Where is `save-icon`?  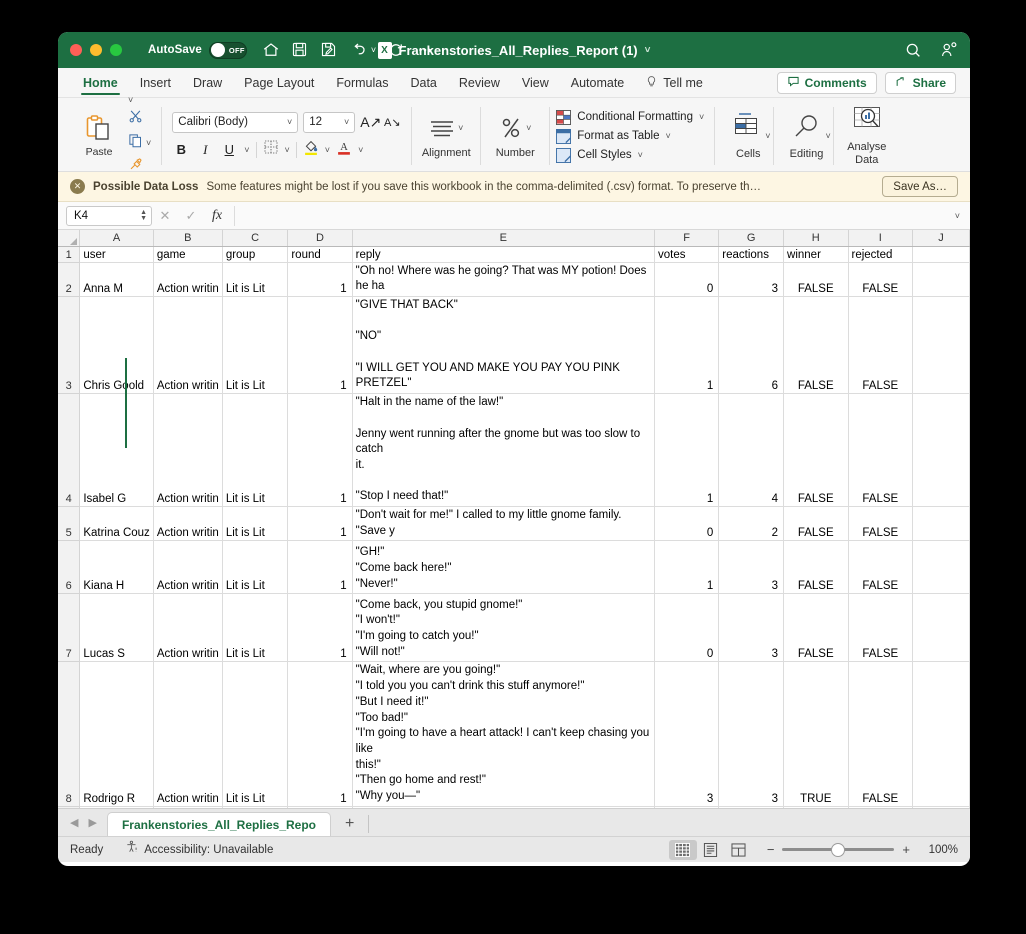 save-icon is located at coordinates (300, 50).